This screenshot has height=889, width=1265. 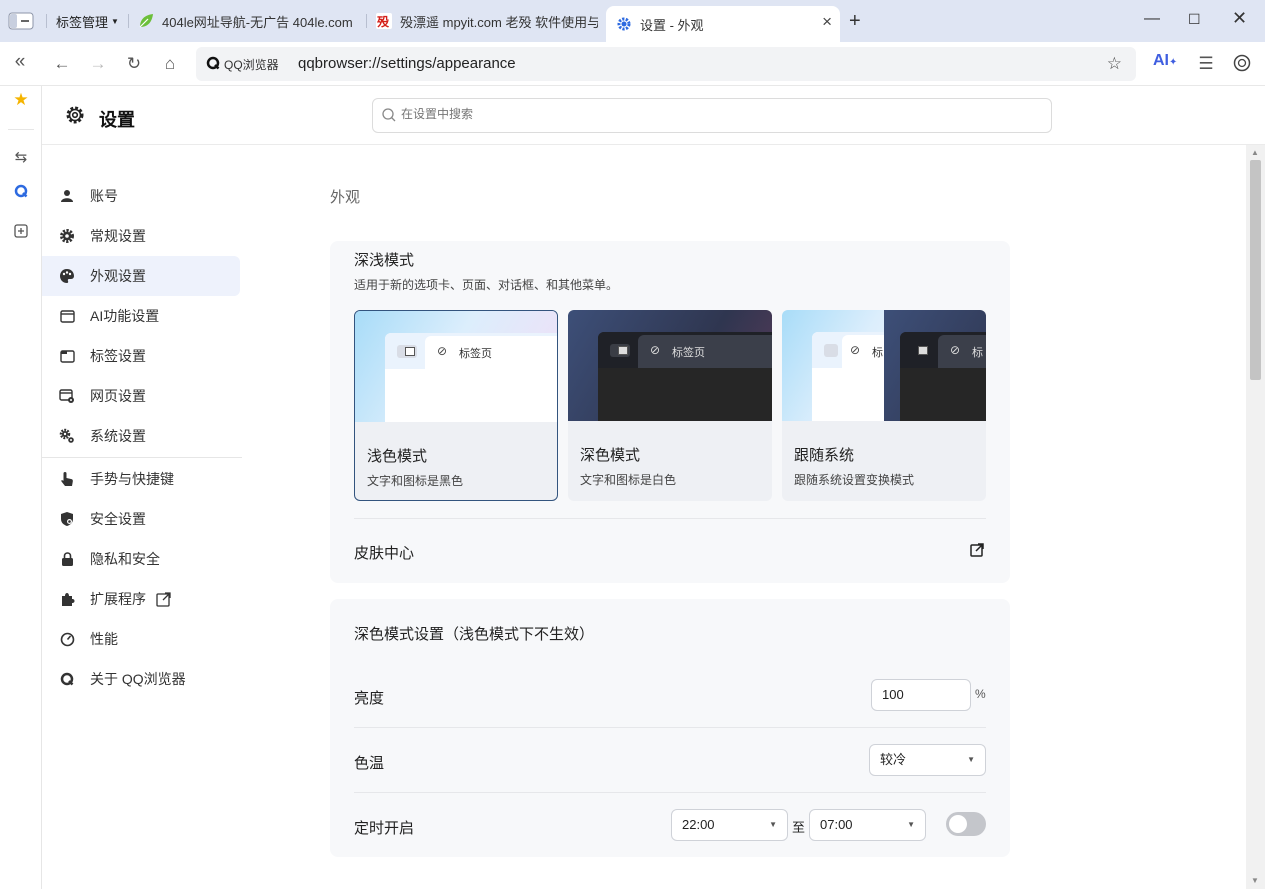 I want to click on row-divider, so click(x=670, y=792).